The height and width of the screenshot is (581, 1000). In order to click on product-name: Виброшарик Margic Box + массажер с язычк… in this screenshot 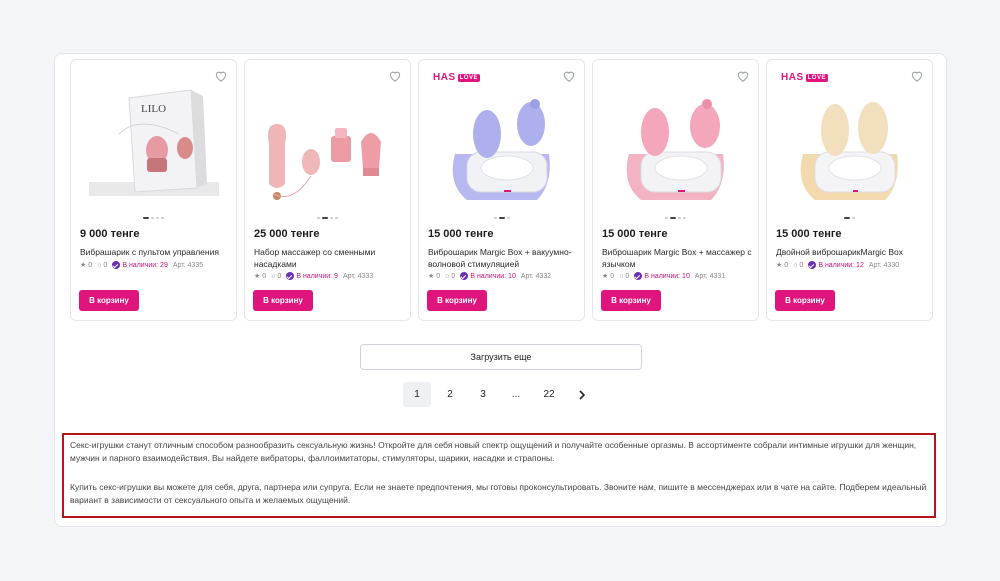, I will do `click(677, 258)`.